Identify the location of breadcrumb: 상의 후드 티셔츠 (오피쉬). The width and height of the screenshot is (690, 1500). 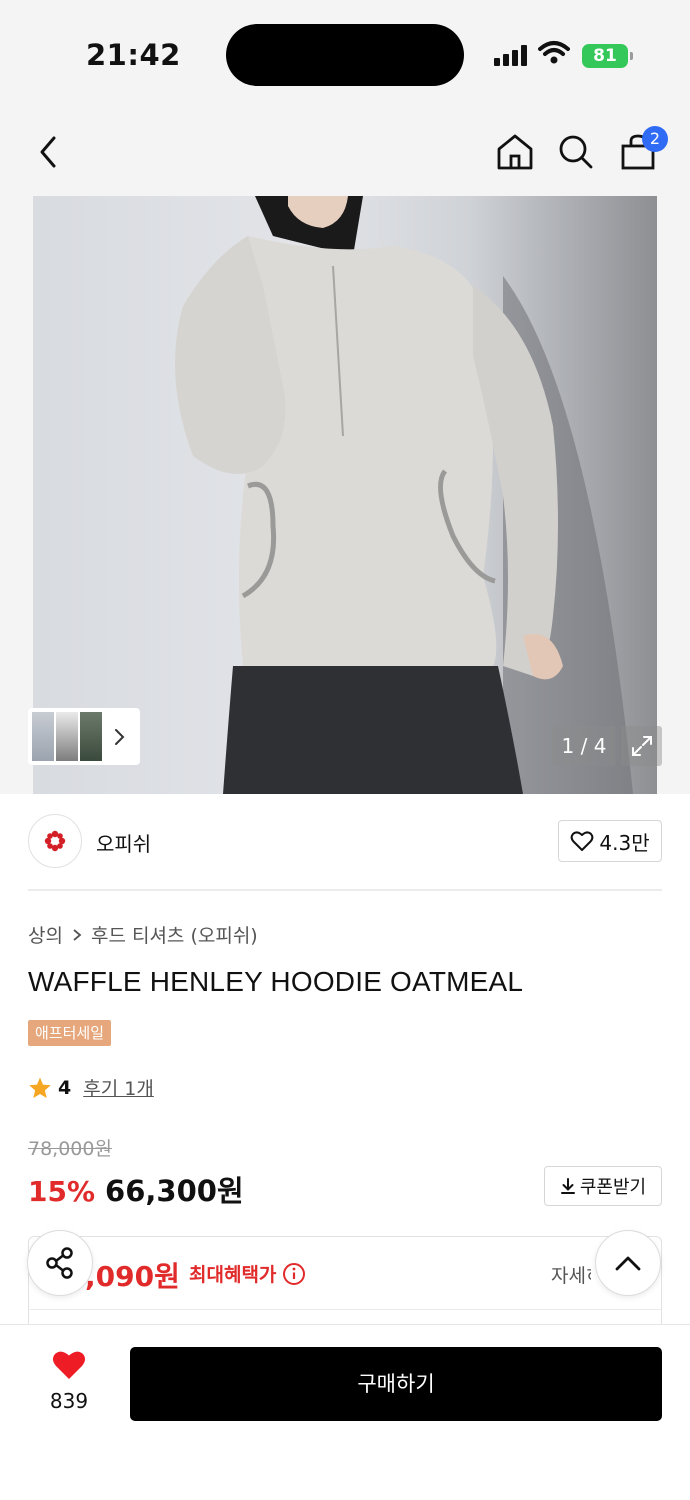
(143, 934).